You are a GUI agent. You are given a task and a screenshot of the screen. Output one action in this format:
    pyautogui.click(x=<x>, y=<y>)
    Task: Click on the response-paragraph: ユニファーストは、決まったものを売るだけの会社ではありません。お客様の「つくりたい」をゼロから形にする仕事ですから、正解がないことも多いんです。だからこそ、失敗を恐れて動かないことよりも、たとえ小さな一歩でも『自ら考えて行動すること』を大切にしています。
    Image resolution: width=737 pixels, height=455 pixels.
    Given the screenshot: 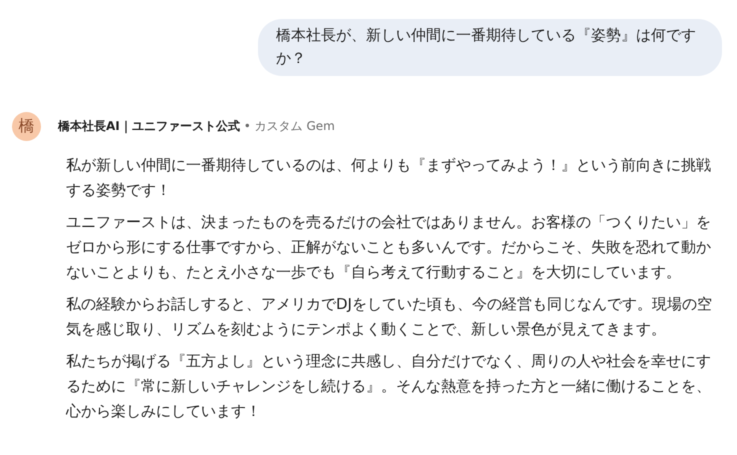 What is the action you would take?
    pyautogui.click(x=389, y=247)
    